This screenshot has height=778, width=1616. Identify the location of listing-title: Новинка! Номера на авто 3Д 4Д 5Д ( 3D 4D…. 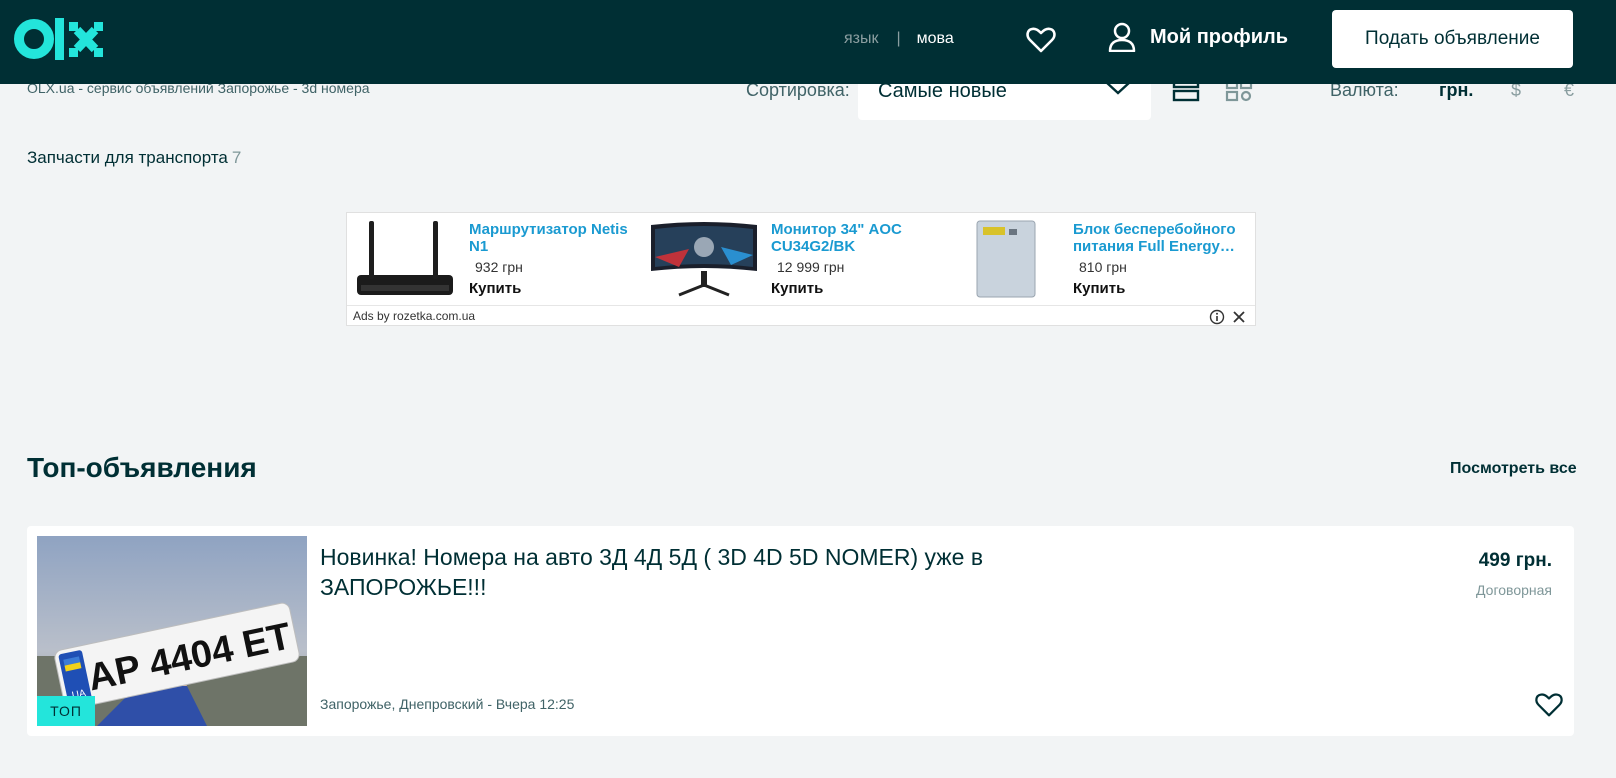
(700, 572).